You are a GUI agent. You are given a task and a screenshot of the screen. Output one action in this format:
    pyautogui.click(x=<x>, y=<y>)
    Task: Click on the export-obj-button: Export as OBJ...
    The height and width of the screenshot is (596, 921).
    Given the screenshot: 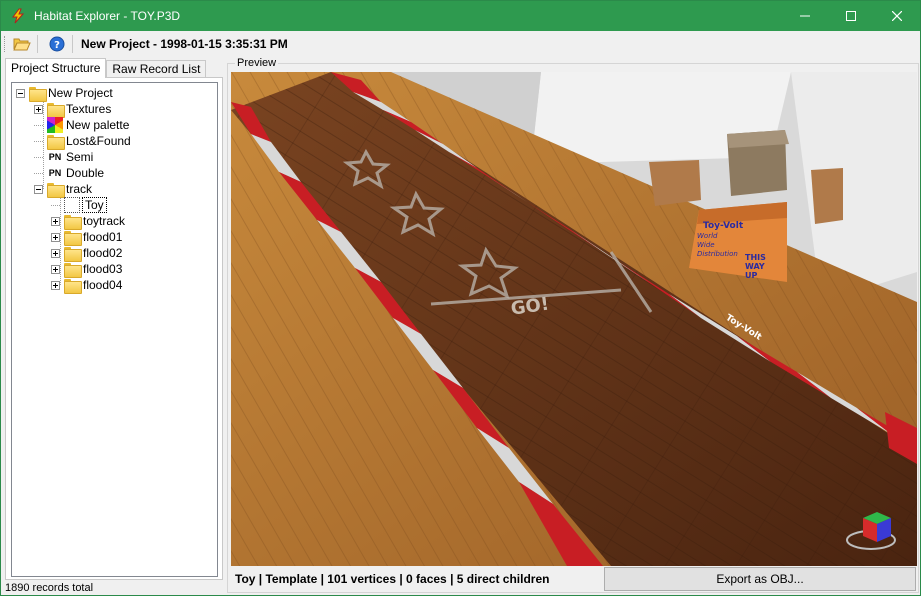 What is the action you would take?
    pyautogui.click(x=760, y=579)
    